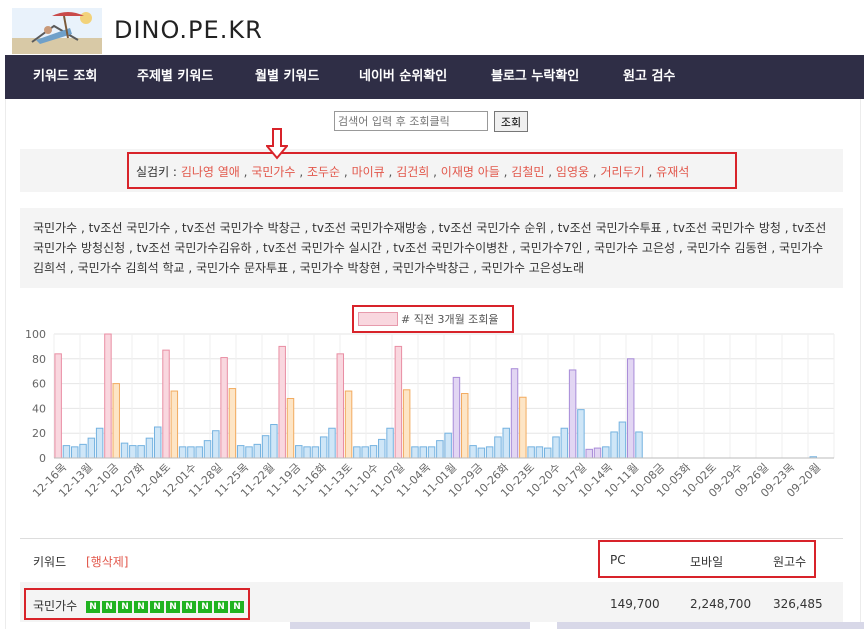 The height and width of the screenshot is (629, 864). I want to click on realtime-keyword: 유재석, so click(672, 172).